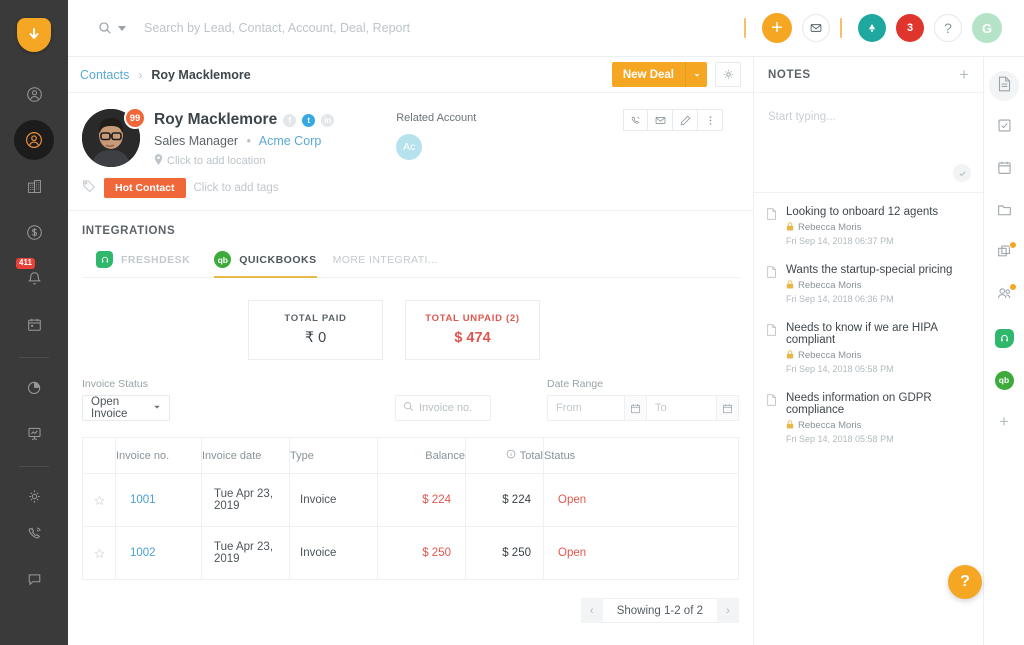 The width and height of the screenshot is (1024, 645). What do you see at coordinates (158, 553) in the screenshot?
I see `row-invoice-no: 1002` at bounding box center [158, 553].